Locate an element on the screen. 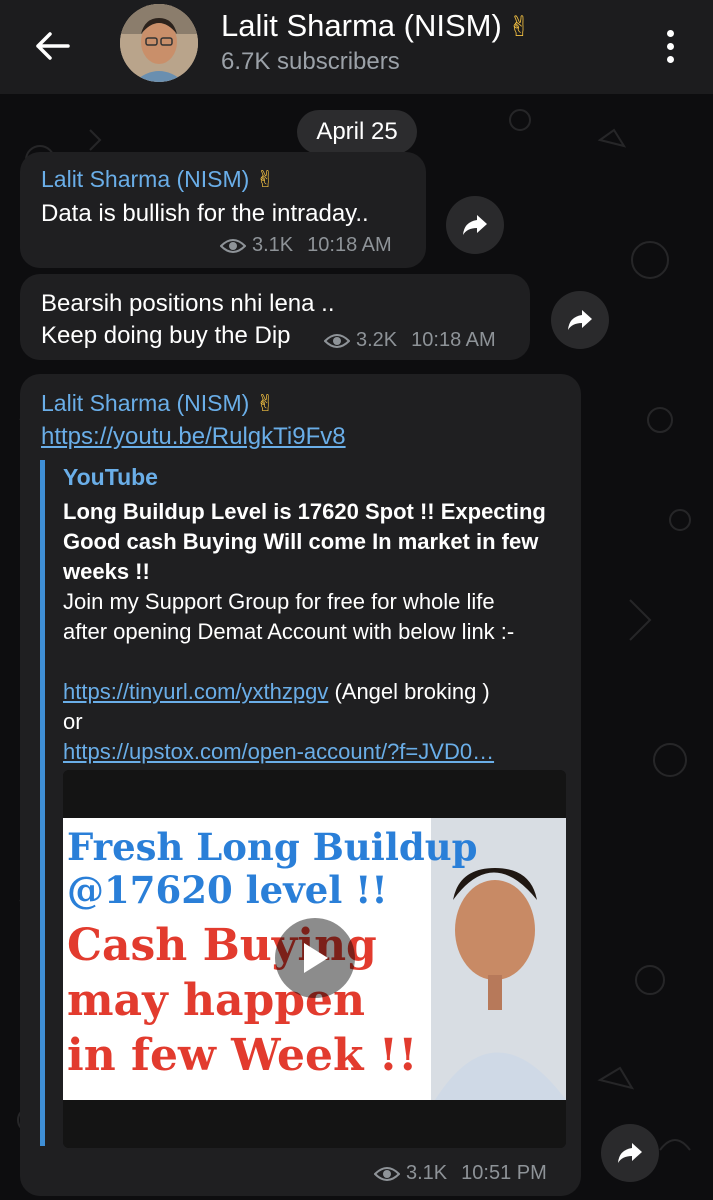  back-button is located at coordinates (52, 46).